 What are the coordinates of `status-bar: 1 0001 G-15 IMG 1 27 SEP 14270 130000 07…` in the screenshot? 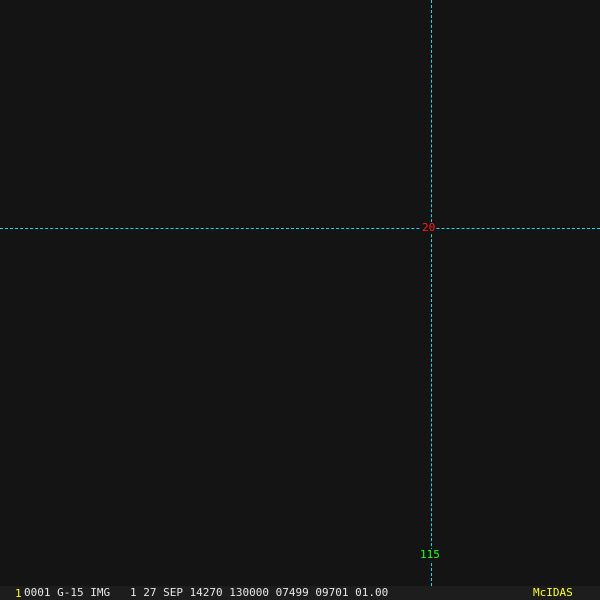 It's located at (300, 593).